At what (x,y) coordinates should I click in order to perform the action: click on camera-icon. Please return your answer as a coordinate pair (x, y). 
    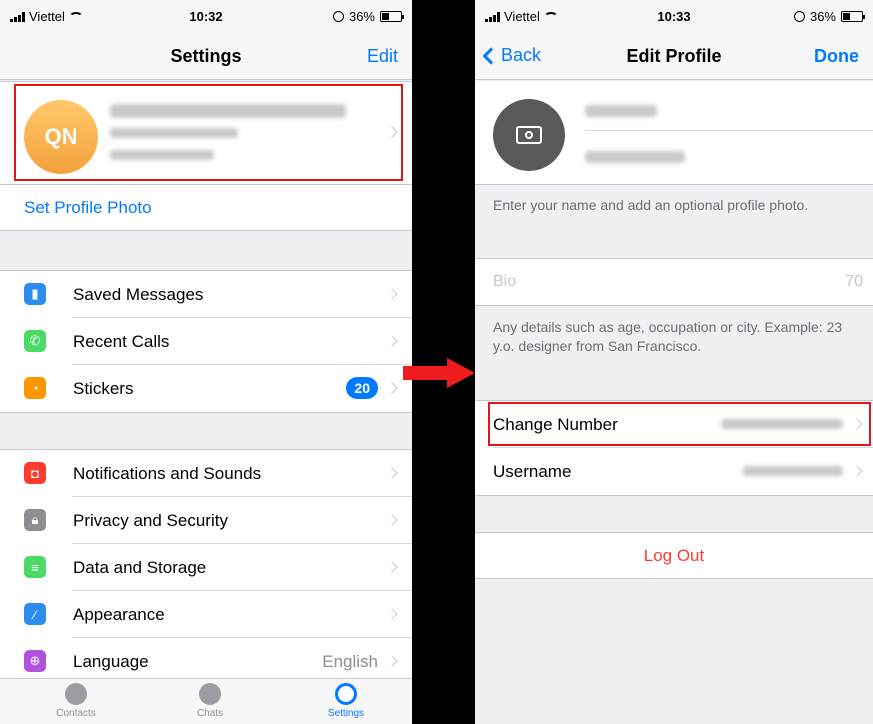
    Looking at the image, I should click on (529, 135).